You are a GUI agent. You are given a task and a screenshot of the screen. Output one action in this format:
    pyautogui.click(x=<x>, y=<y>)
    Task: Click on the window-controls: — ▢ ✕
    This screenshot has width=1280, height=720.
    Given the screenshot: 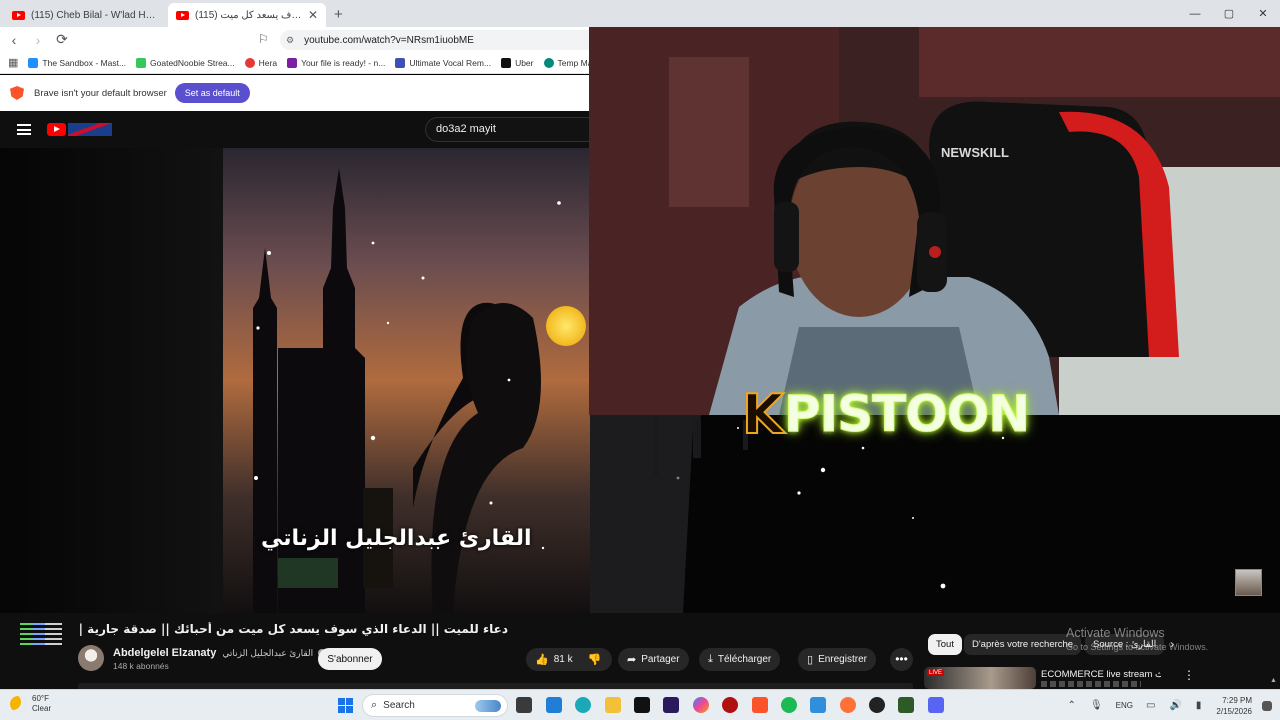 What is the action you would take?
    pyautogui.click(x=1229, y=13)
    